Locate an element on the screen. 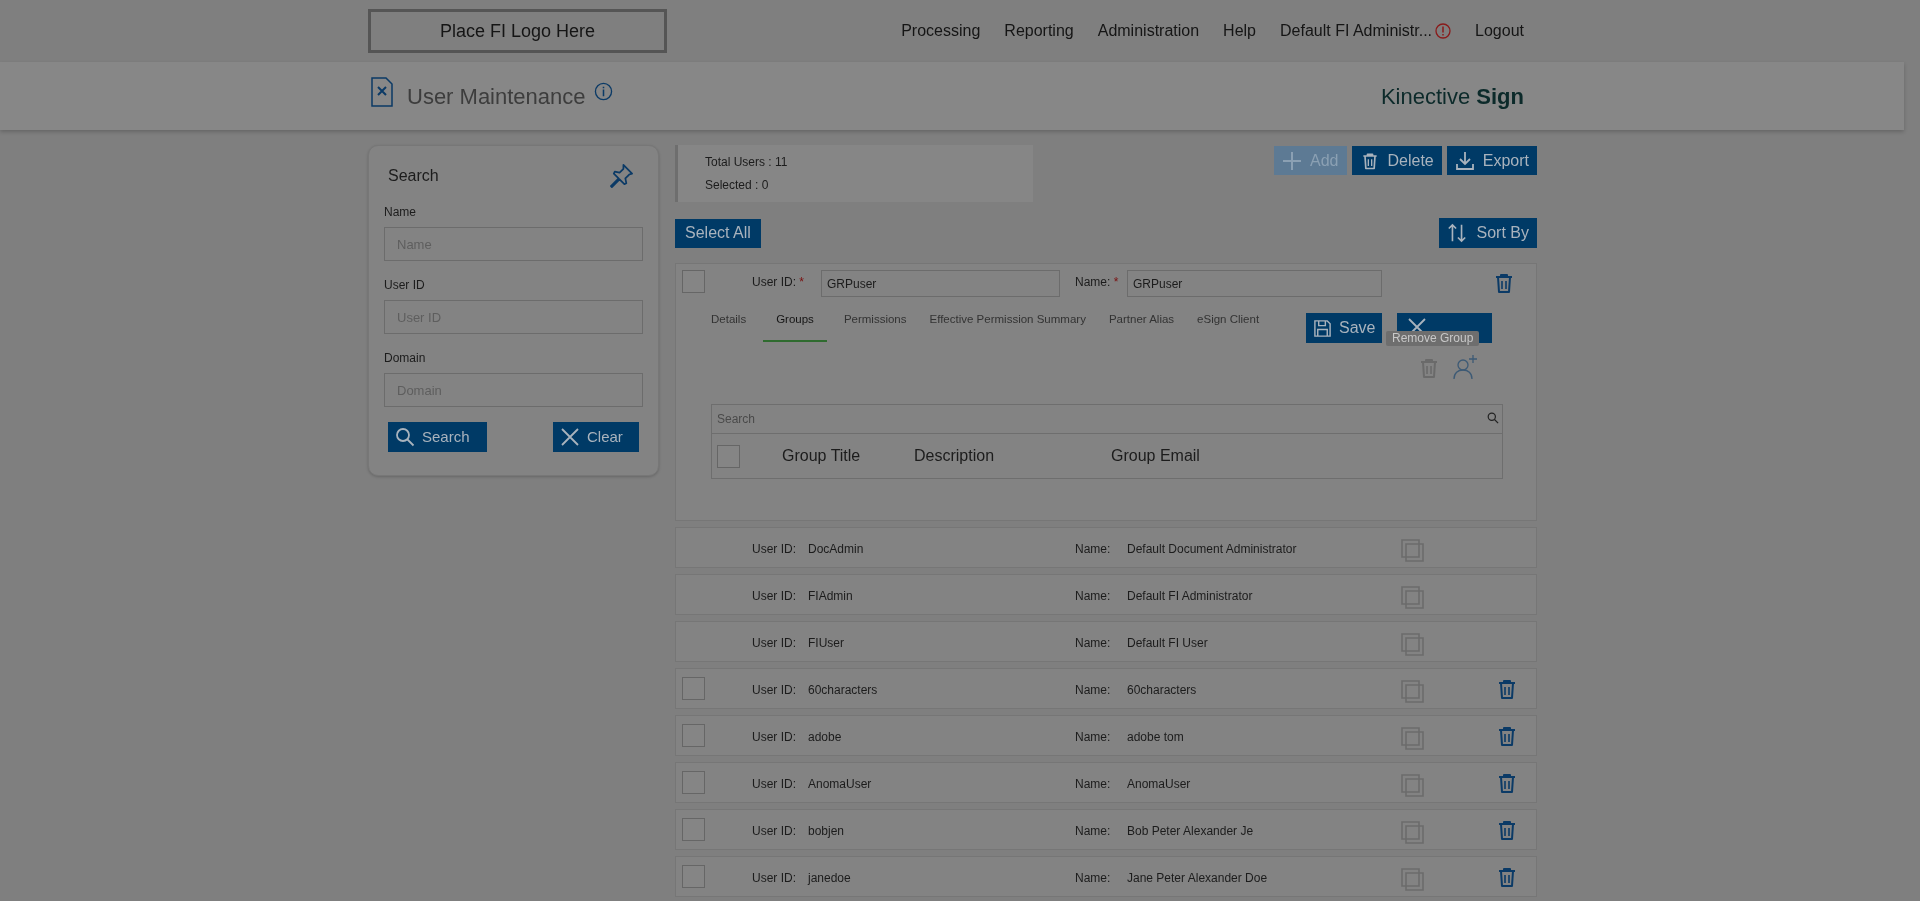 The image size is (1920, 901). column-header: Description is located at coordinates (955, 456).